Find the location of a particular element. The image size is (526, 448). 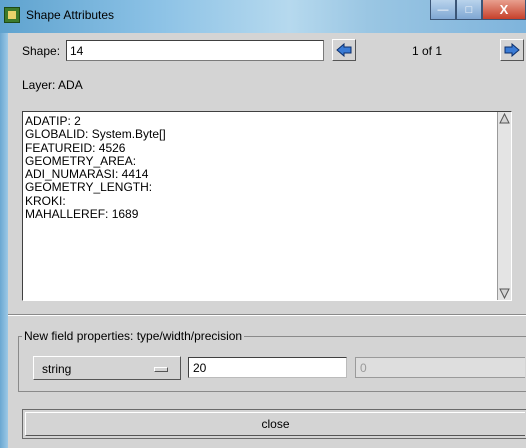

attribute-line: FEATUREID: 4526 is located at coordinates (75, 147).